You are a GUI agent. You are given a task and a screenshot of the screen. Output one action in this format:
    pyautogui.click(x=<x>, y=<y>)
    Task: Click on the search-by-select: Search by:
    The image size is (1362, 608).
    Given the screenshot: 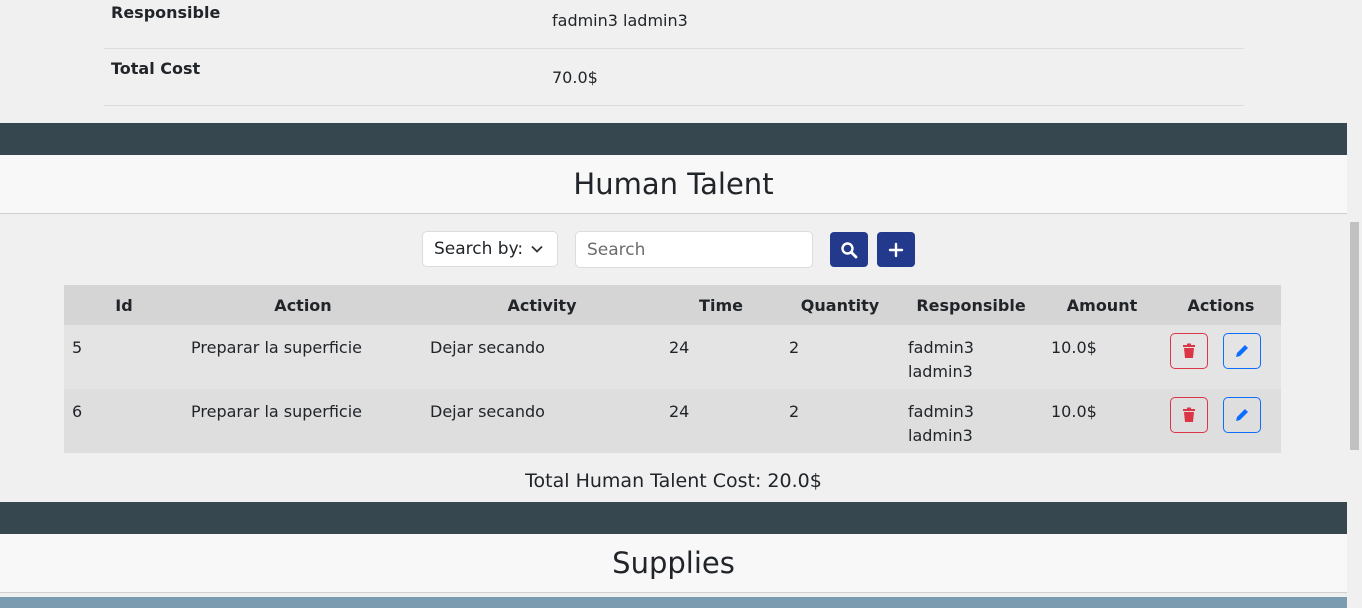 What is the action you would take?
    pyautogui.click(x=490, y=249)
    